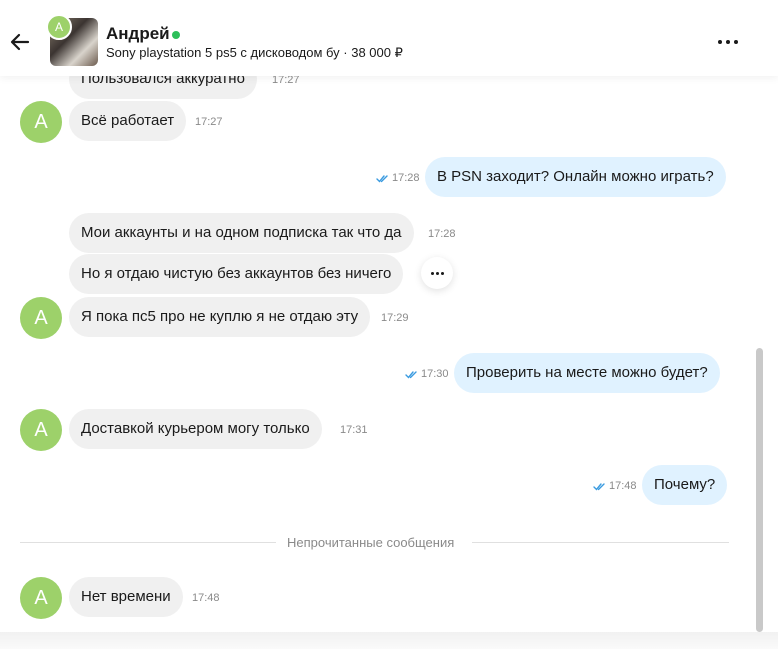 The image size is (778, 649). Describe the element at coordinates (759, 490) in the screenshot. I see `scrollbar-thumb` at that location.